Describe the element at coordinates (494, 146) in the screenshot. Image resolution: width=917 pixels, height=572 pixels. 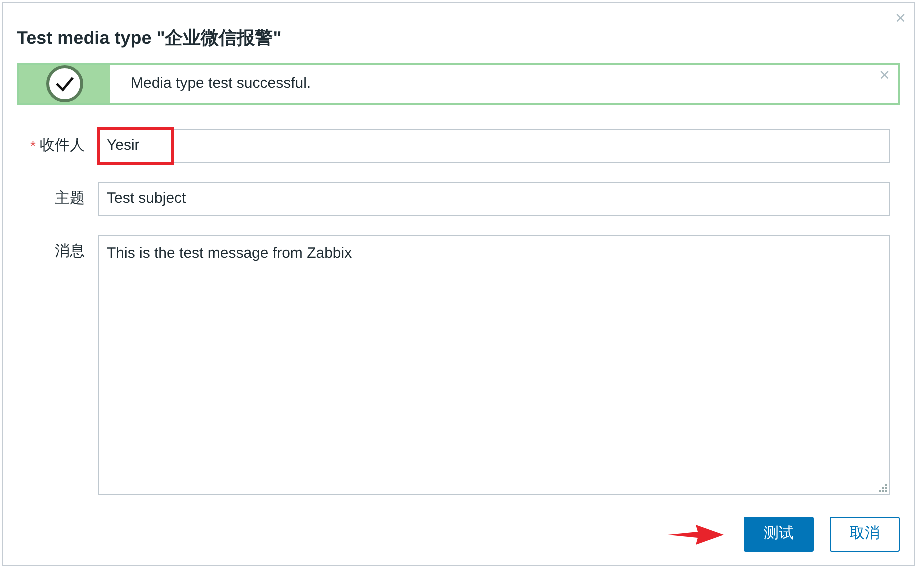
I see `text-field: Yesir` at that location.